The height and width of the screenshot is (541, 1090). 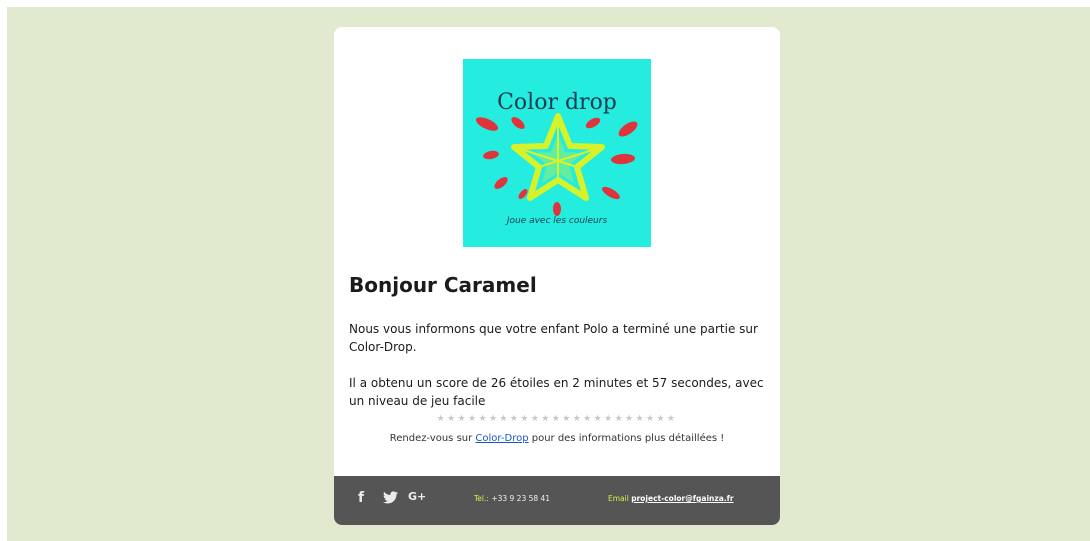 What do you see at coordinates (556, 221) in the screenshot?
I see `logo-tagline: Joue avec les couleurs` at bounding box center [556, 221].